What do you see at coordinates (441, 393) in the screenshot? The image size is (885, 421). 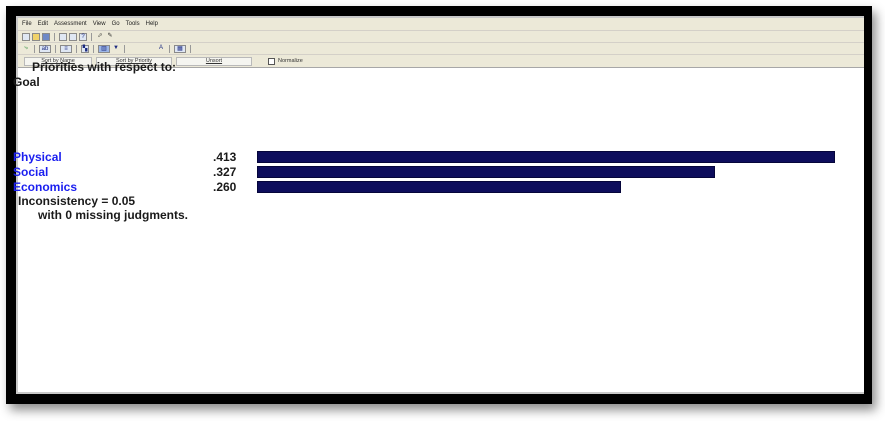 I see `window-bottom-border` at bounding box center [441, 393].